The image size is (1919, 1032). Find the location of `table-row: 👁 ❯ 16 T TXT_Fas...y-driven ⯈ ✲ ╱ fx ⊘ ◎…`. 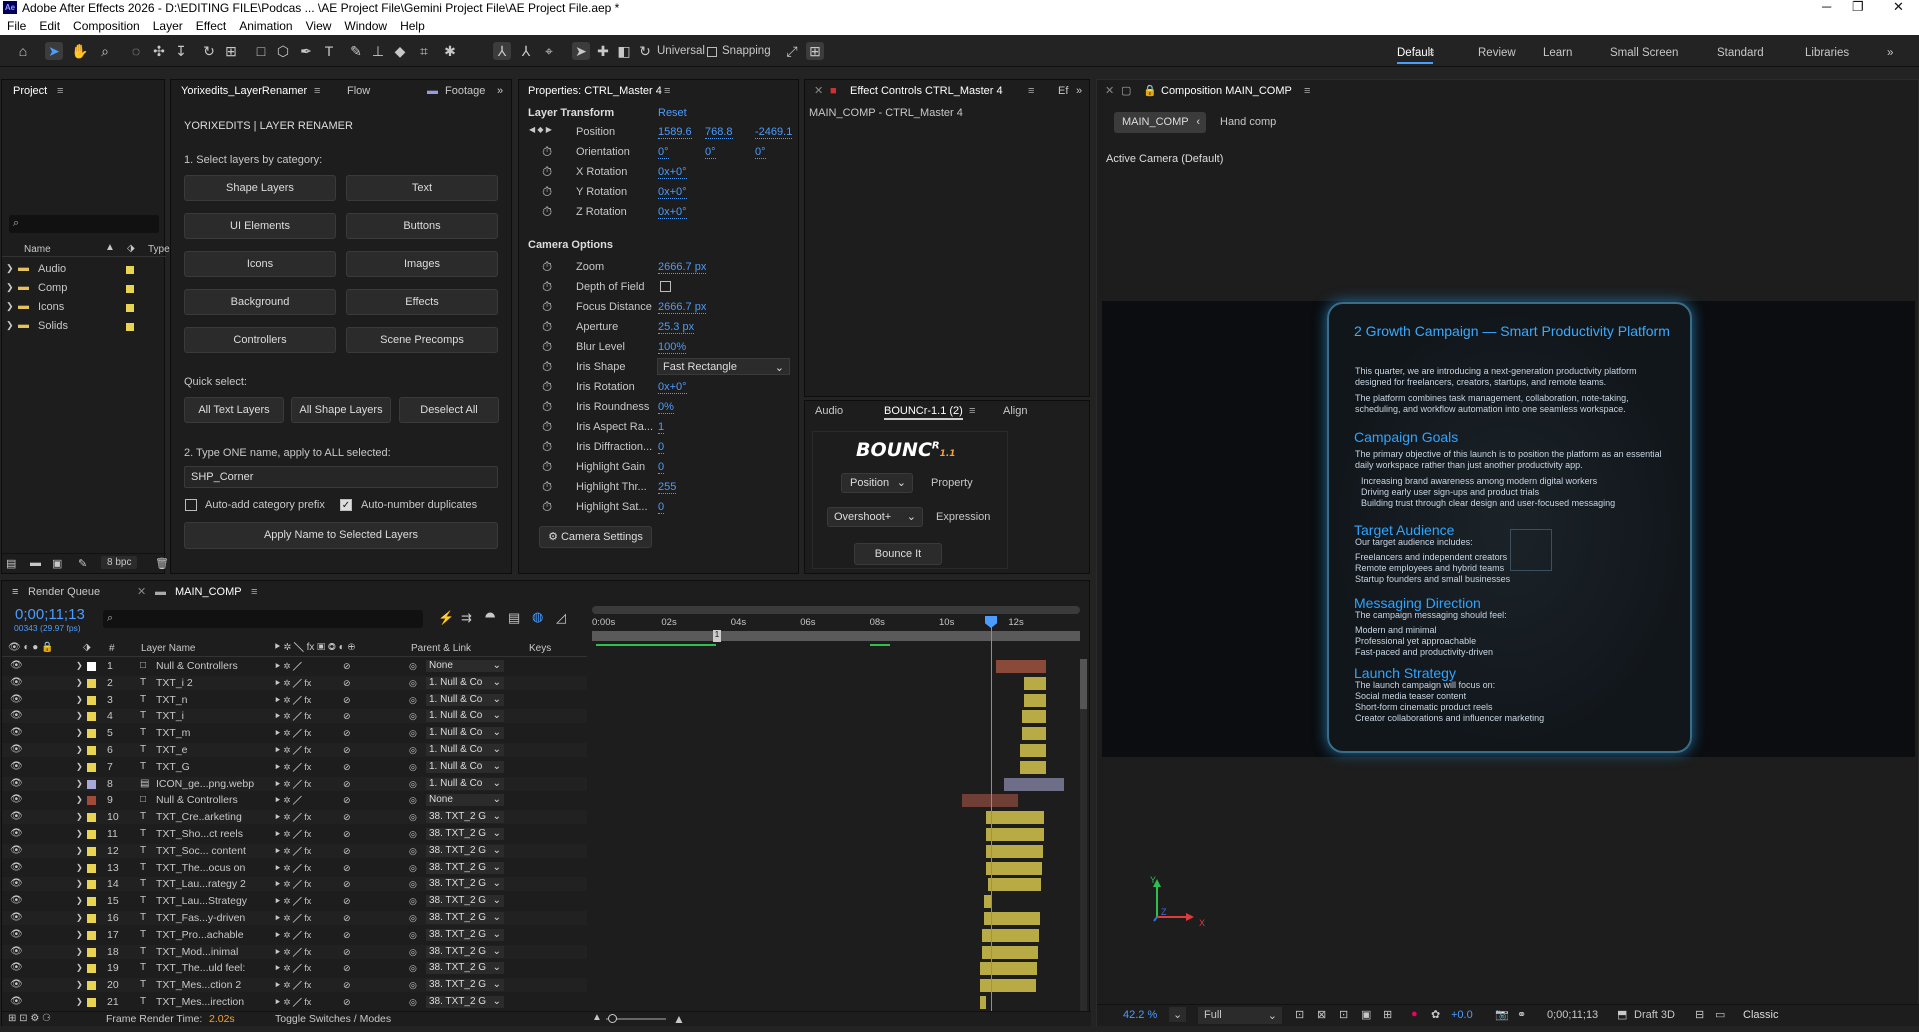

table-row: 👁 ❯ 16 T TXT_Fas...y-driven ⯈ ✲ ╱ fx ⊘ ◎… is located at coordinates (294, 918).